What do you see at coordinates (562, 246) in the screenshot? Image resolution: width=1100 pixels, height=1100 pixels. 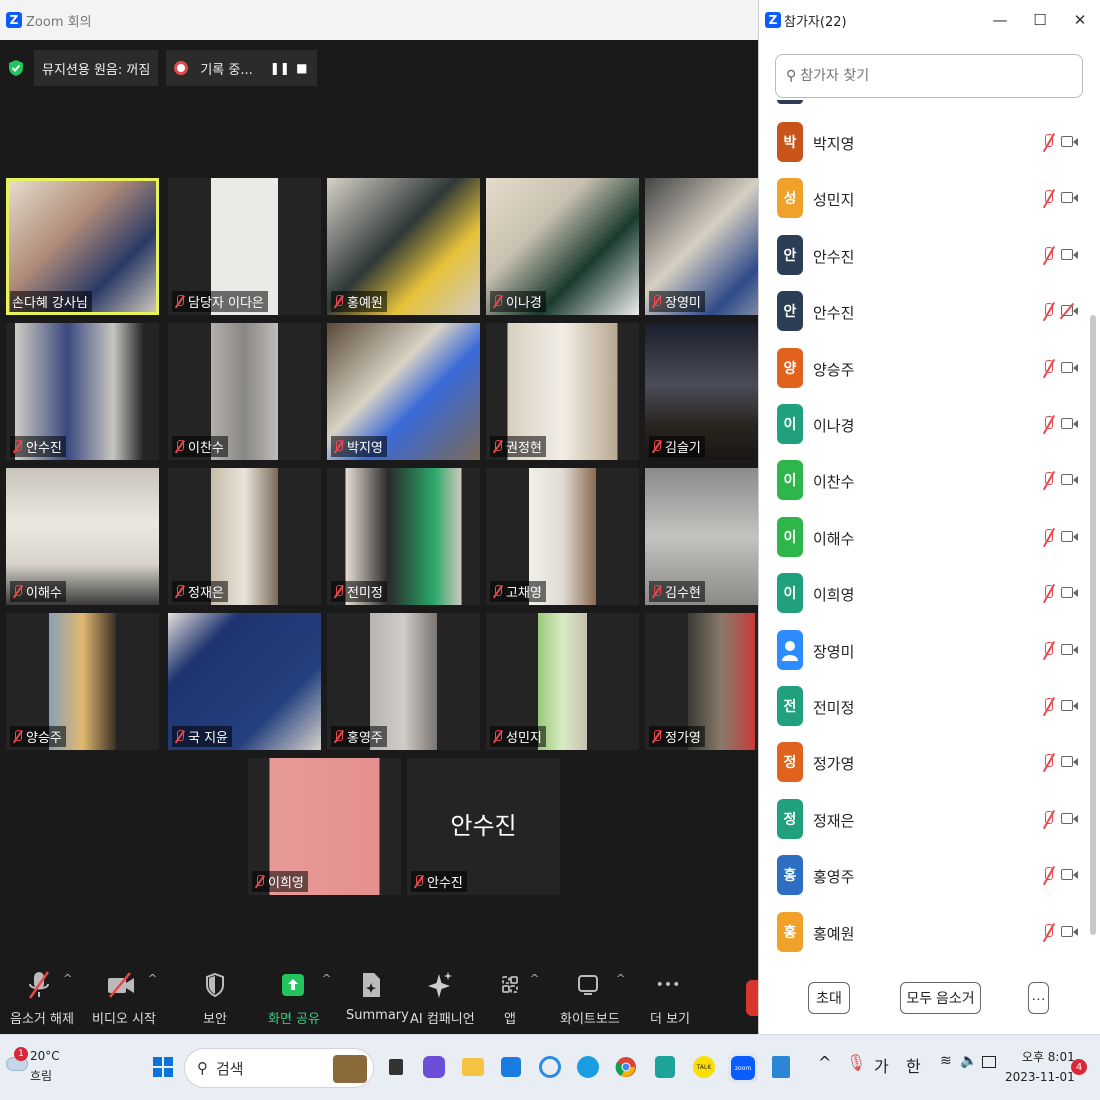 I see `video-tile: 이나경` at bounding box center [562, 246].